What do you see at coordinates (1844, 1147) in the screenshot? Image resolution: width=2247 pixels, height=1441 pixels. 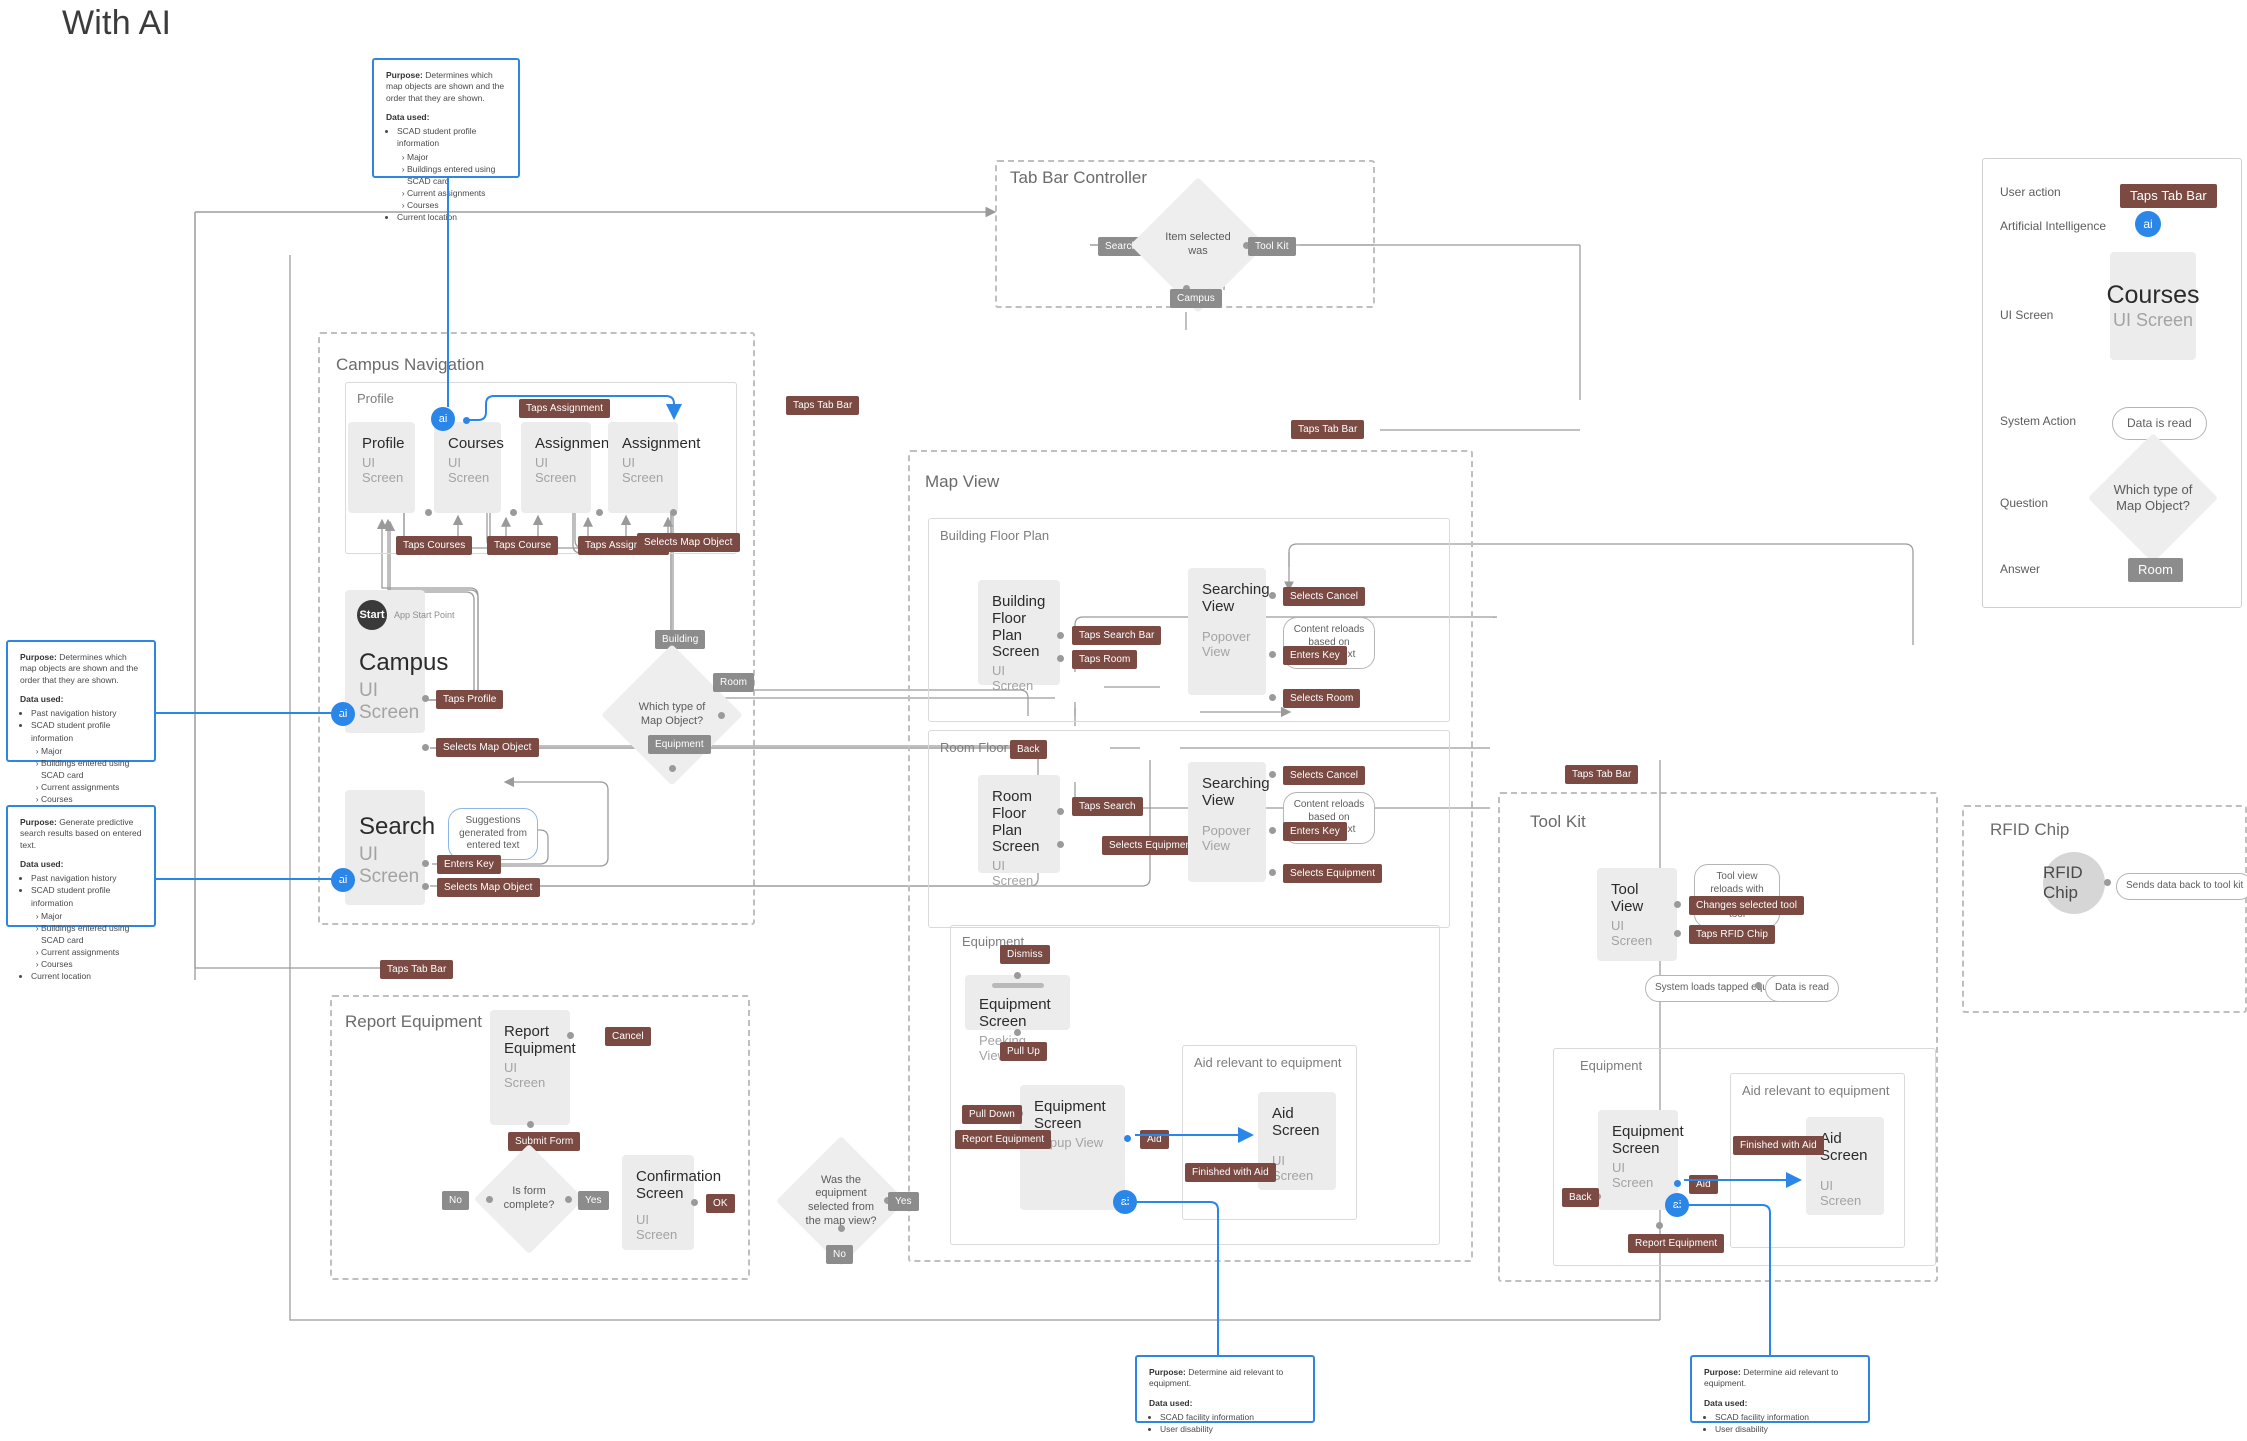 I see `screen-tk-aid-title: Aid Screen` at bounding box center [1844, 1147].